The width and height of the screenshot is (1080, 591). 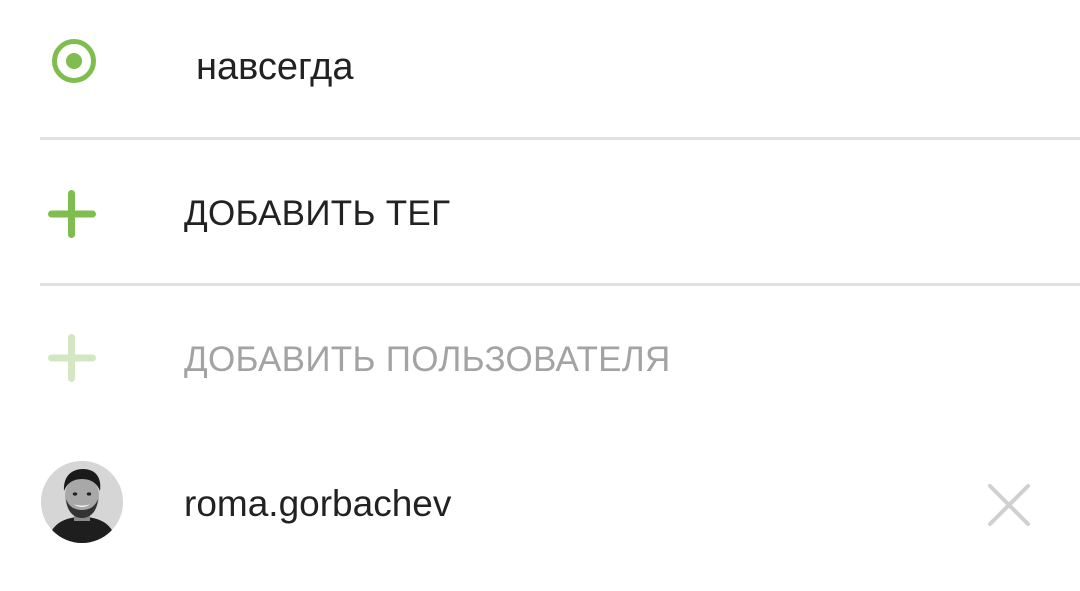 I want to click on radio-button-selected-icon, so click(x=74, y=61).